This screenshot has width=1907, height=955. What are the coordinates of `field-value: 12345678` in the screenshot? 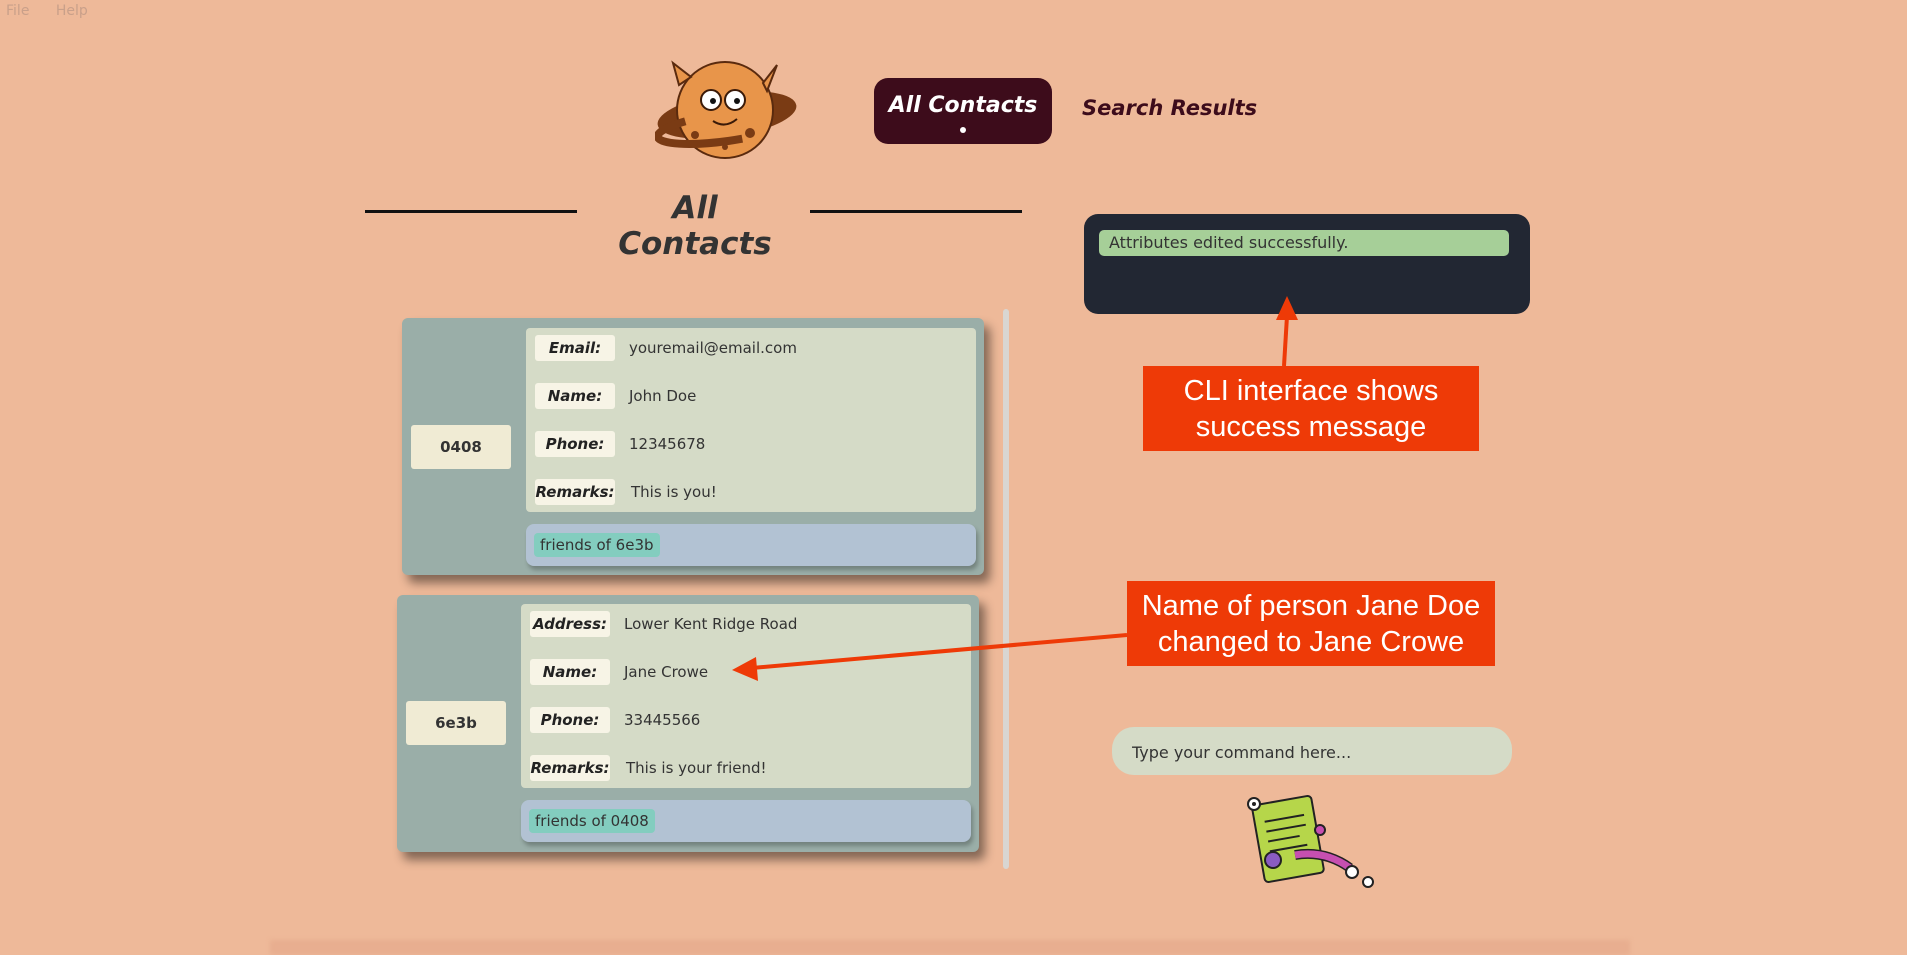 It's located at (667, 444).